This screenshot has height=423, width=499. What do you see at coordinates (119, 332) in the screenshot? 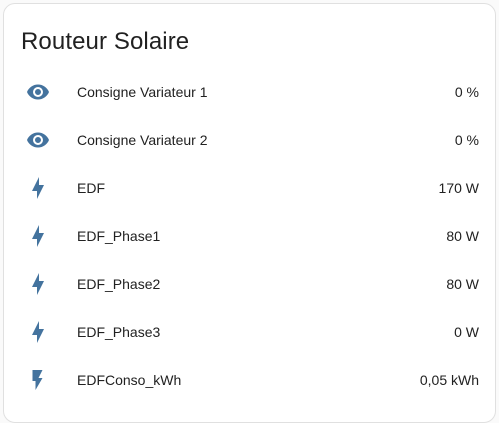
I see `entity-name: EDF_Phase3` at bounding box center [119, 332].